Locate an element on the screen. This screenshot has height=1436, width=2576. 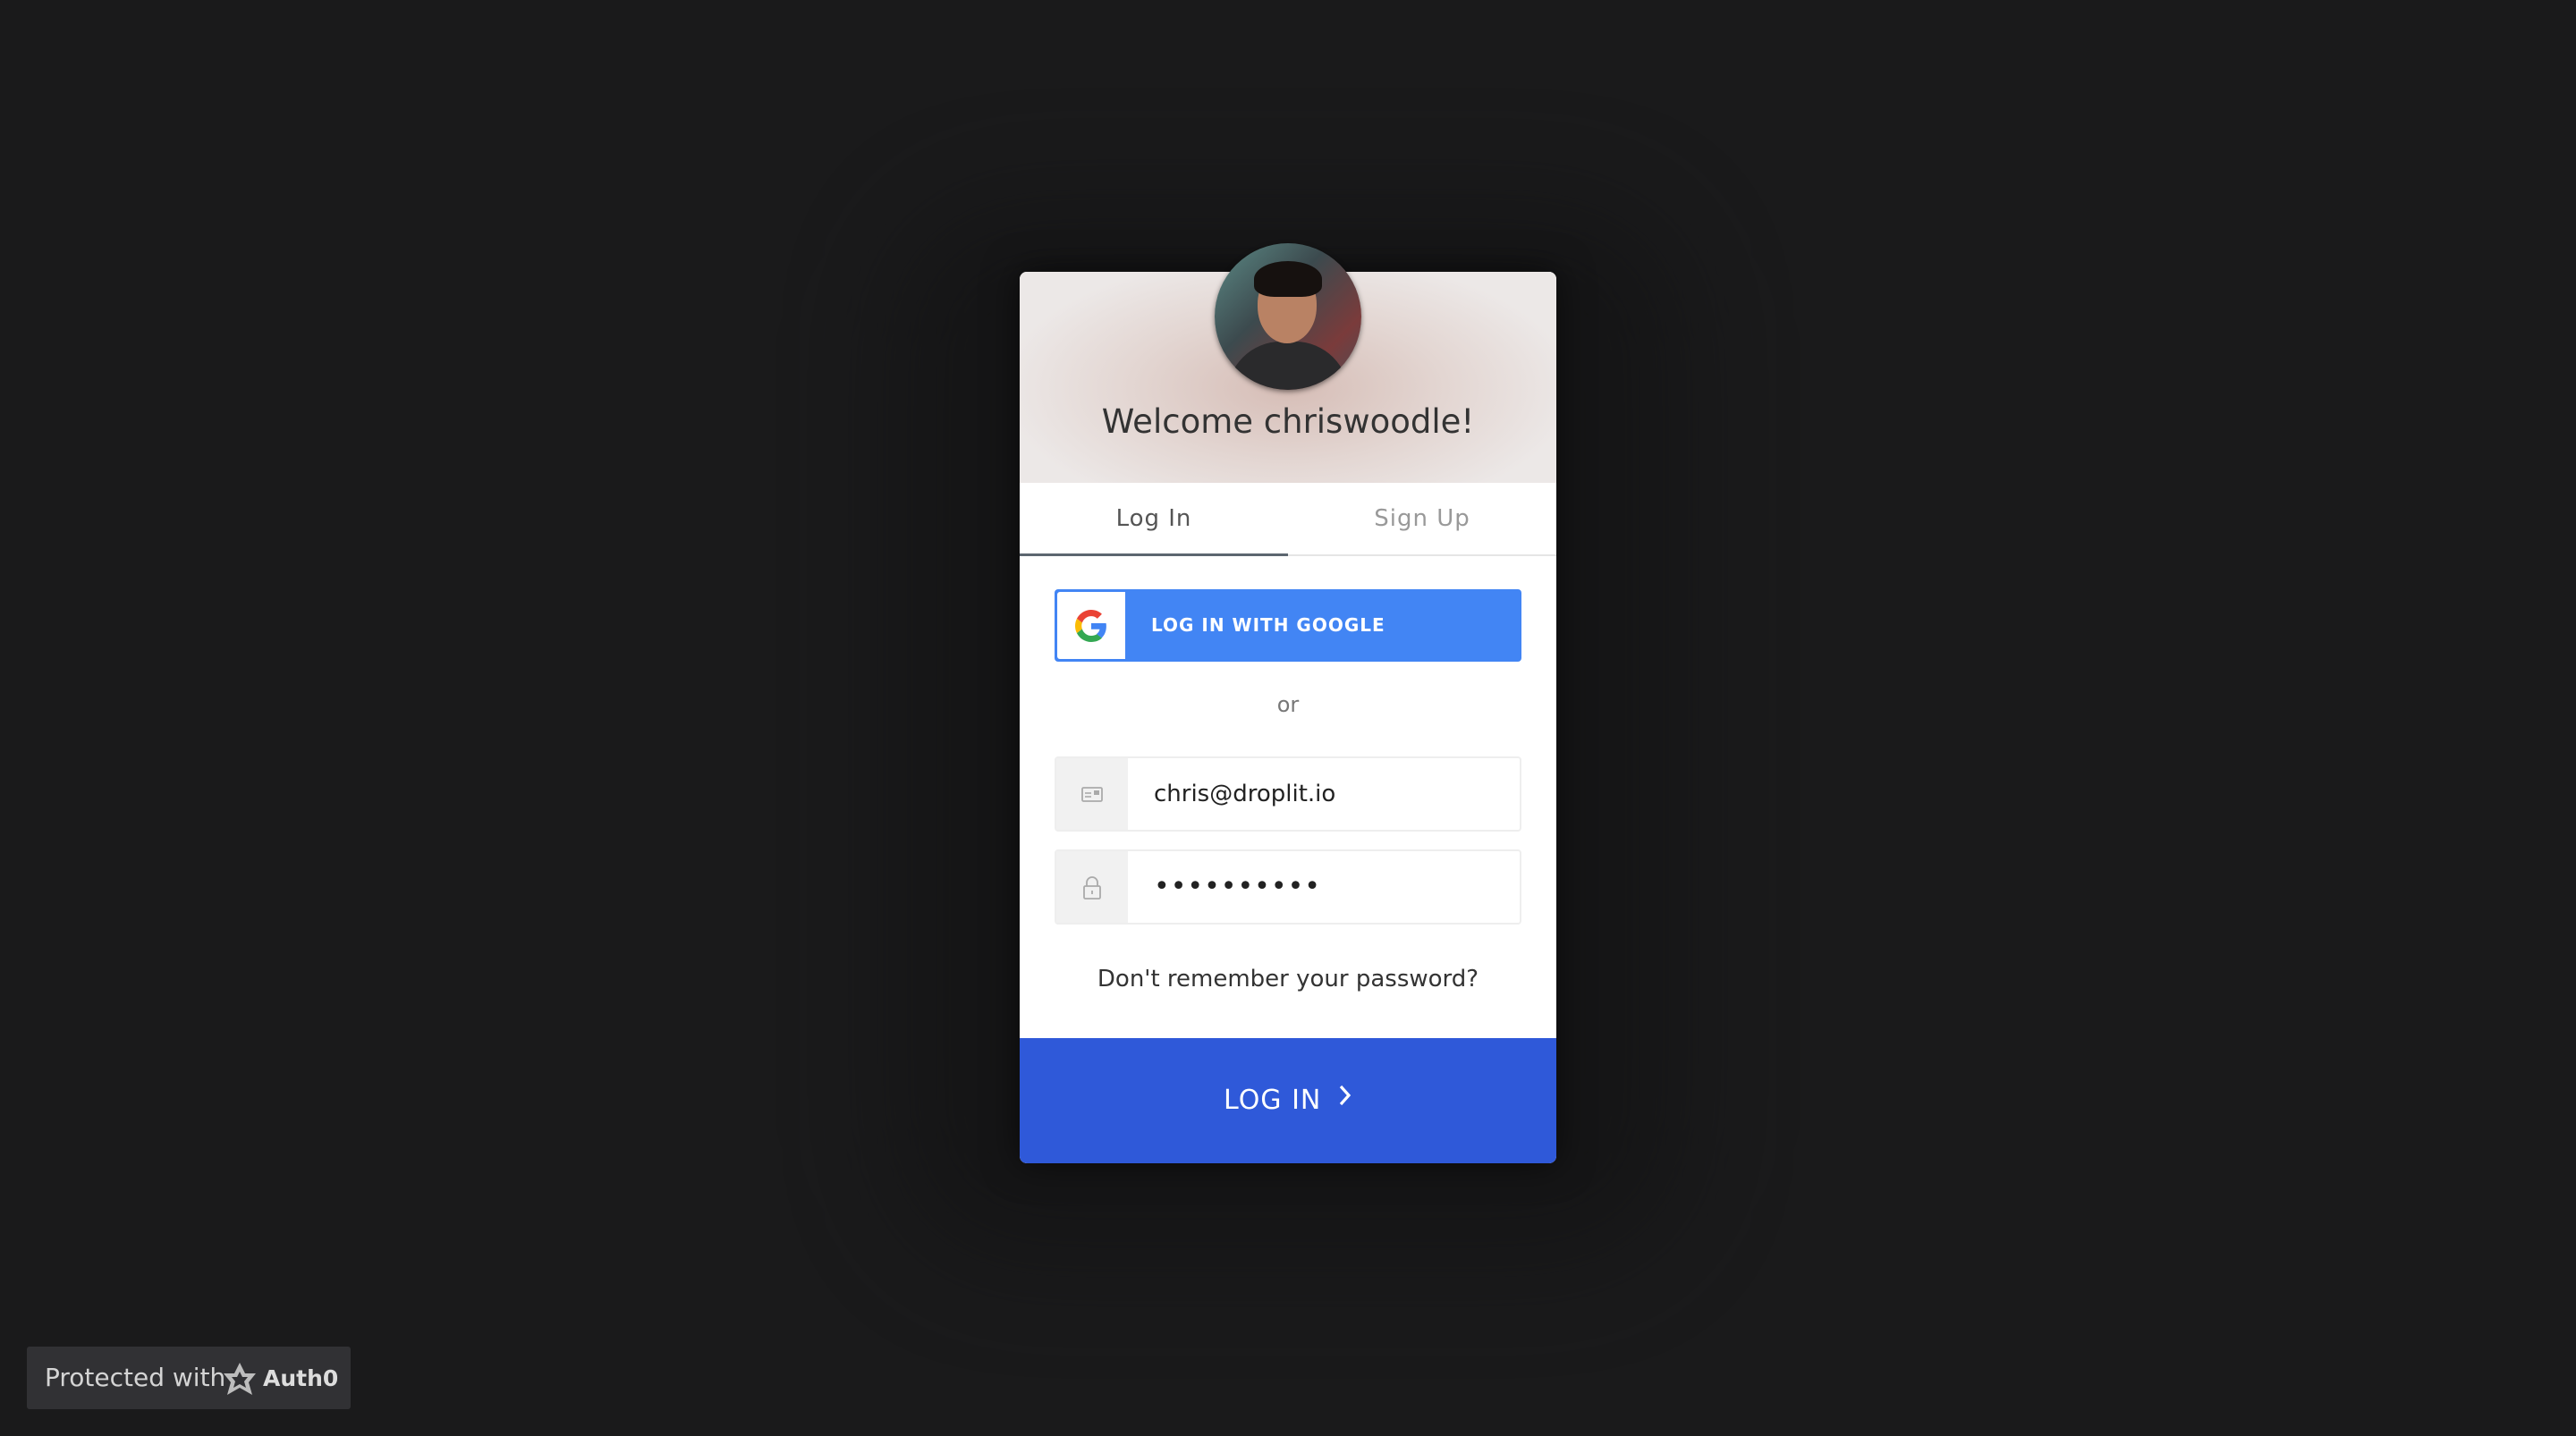
or-separator: or is located at coordinates (1288, 704).